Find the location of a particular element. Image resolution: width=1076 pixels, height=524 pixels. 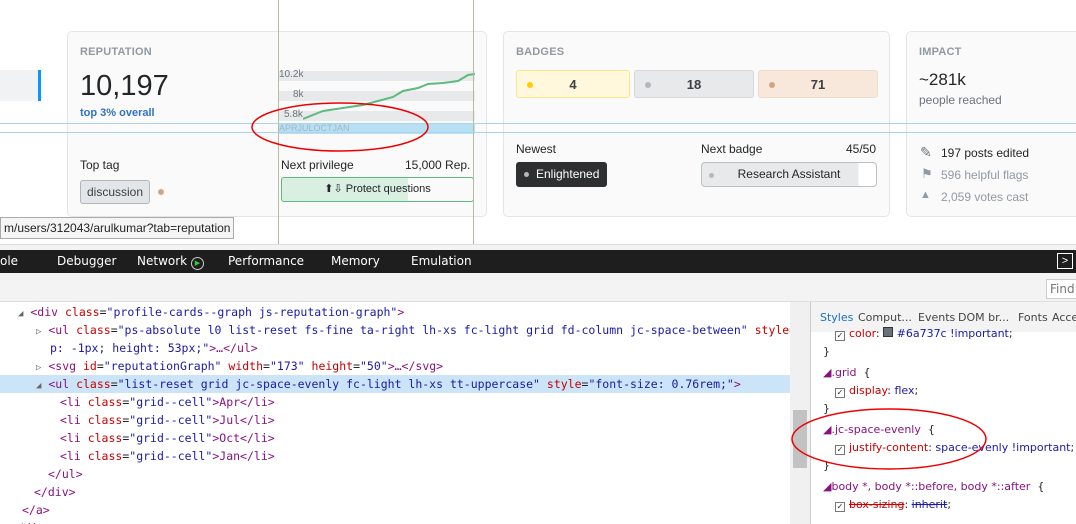

posts-edited: 197 posts edited is located at coordinates (985, 153).